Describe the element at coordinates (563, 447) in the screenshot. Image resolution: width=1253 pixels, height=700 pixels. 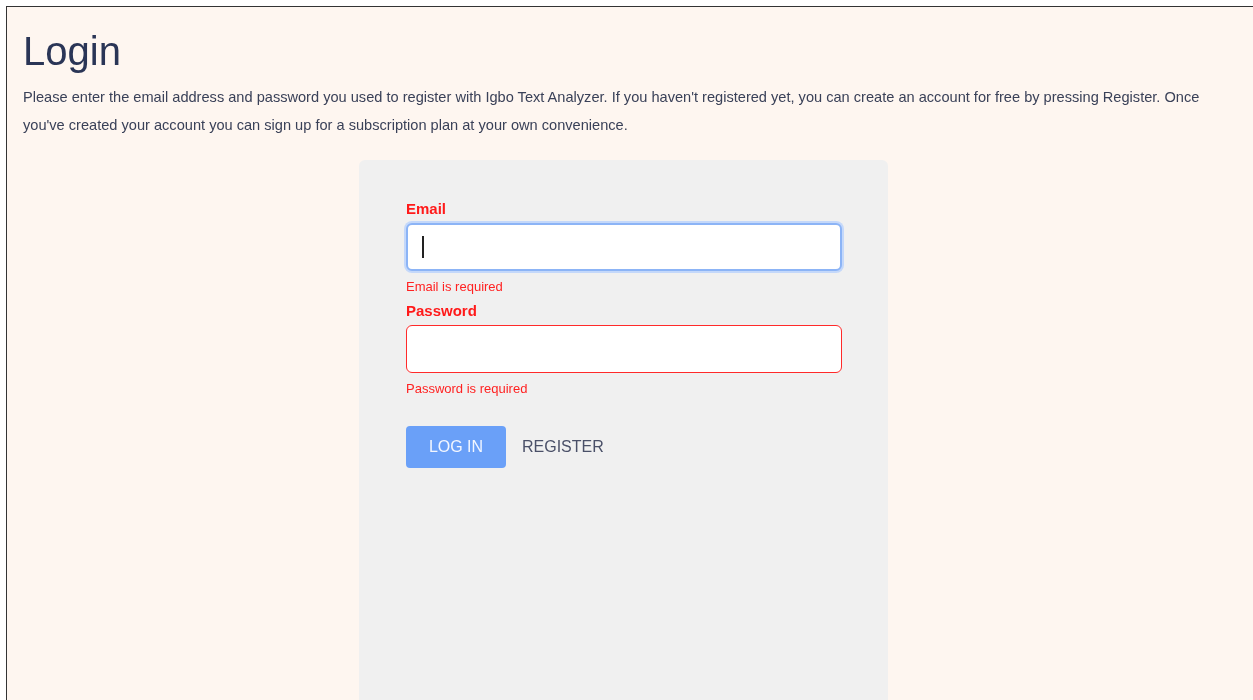
I see `register-button: REGISTER` at that location.